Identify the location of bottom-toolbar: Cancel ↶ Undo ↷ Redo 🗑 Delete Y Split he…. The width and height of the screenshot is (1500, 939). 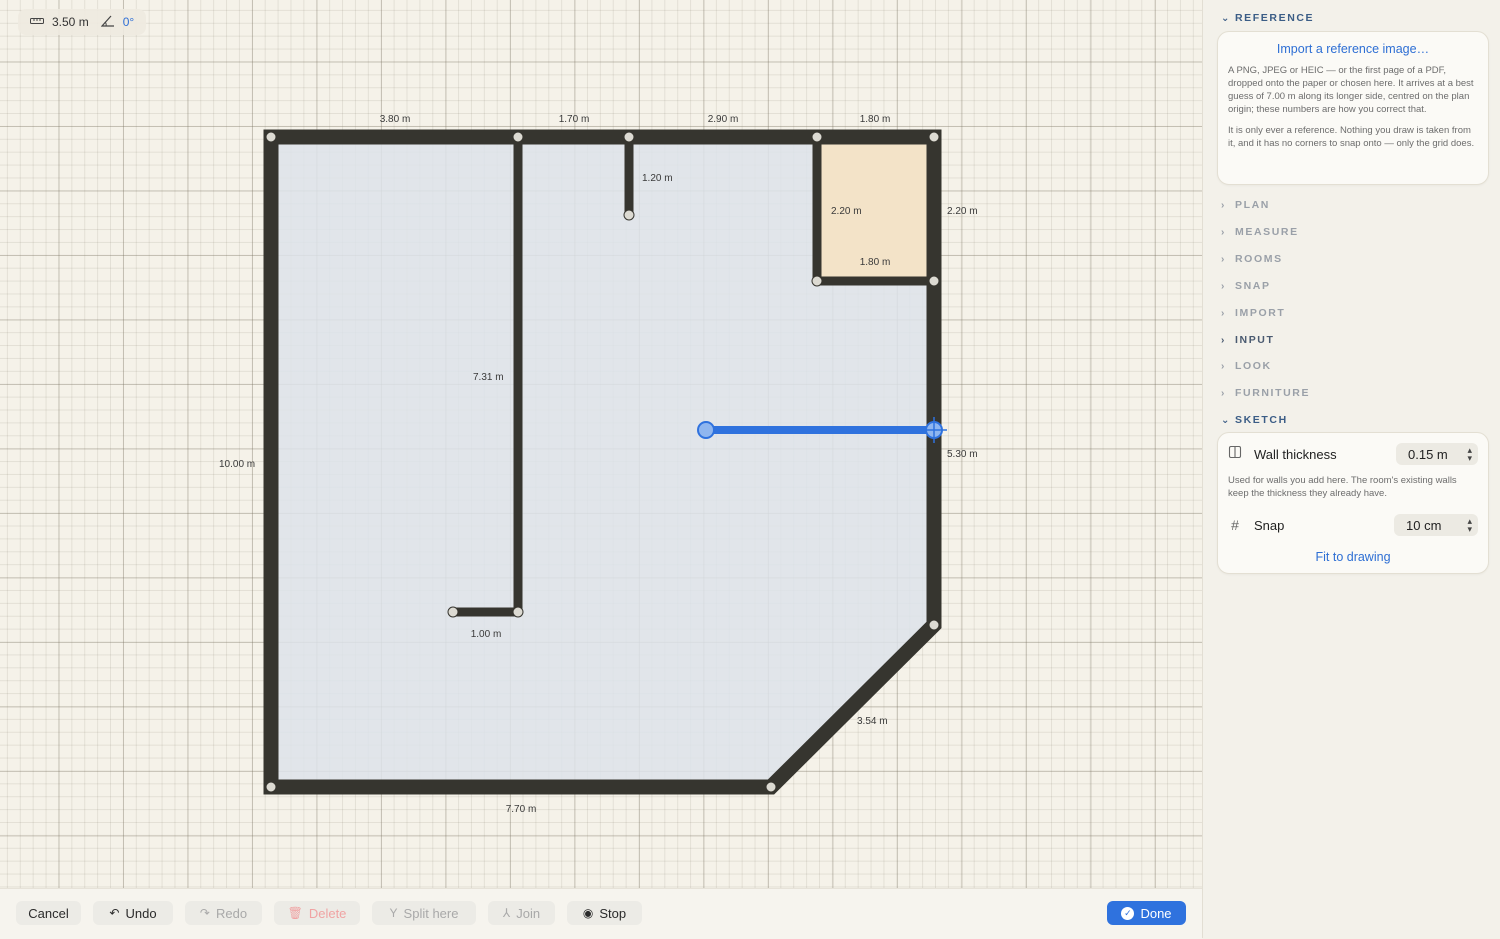
(601, 913).